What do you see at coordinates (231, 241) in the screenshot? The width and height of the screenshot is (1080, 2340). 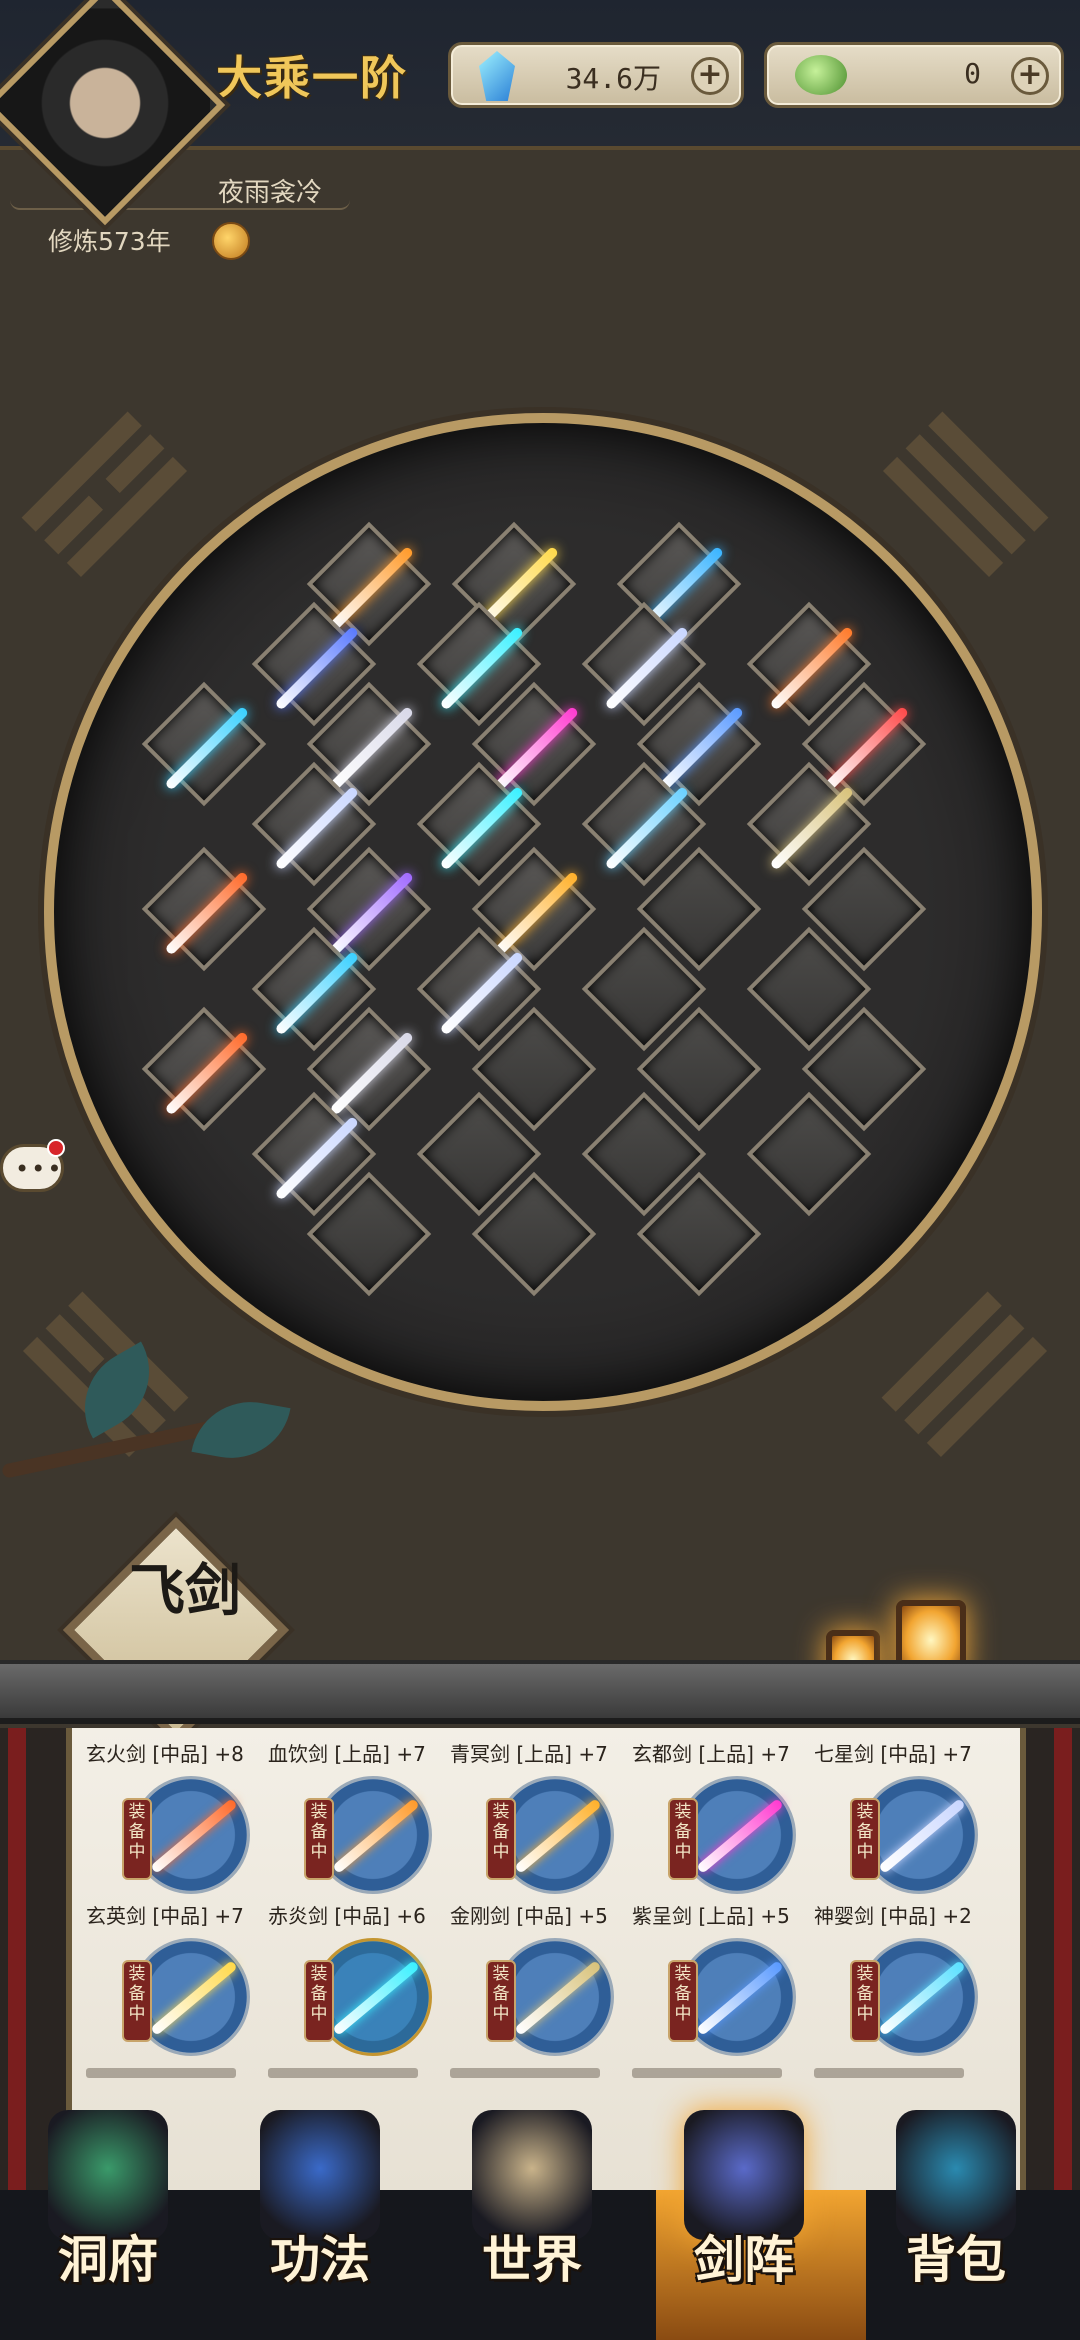 I see `cultivation-coin-icon` at bounding box center [231, 241].